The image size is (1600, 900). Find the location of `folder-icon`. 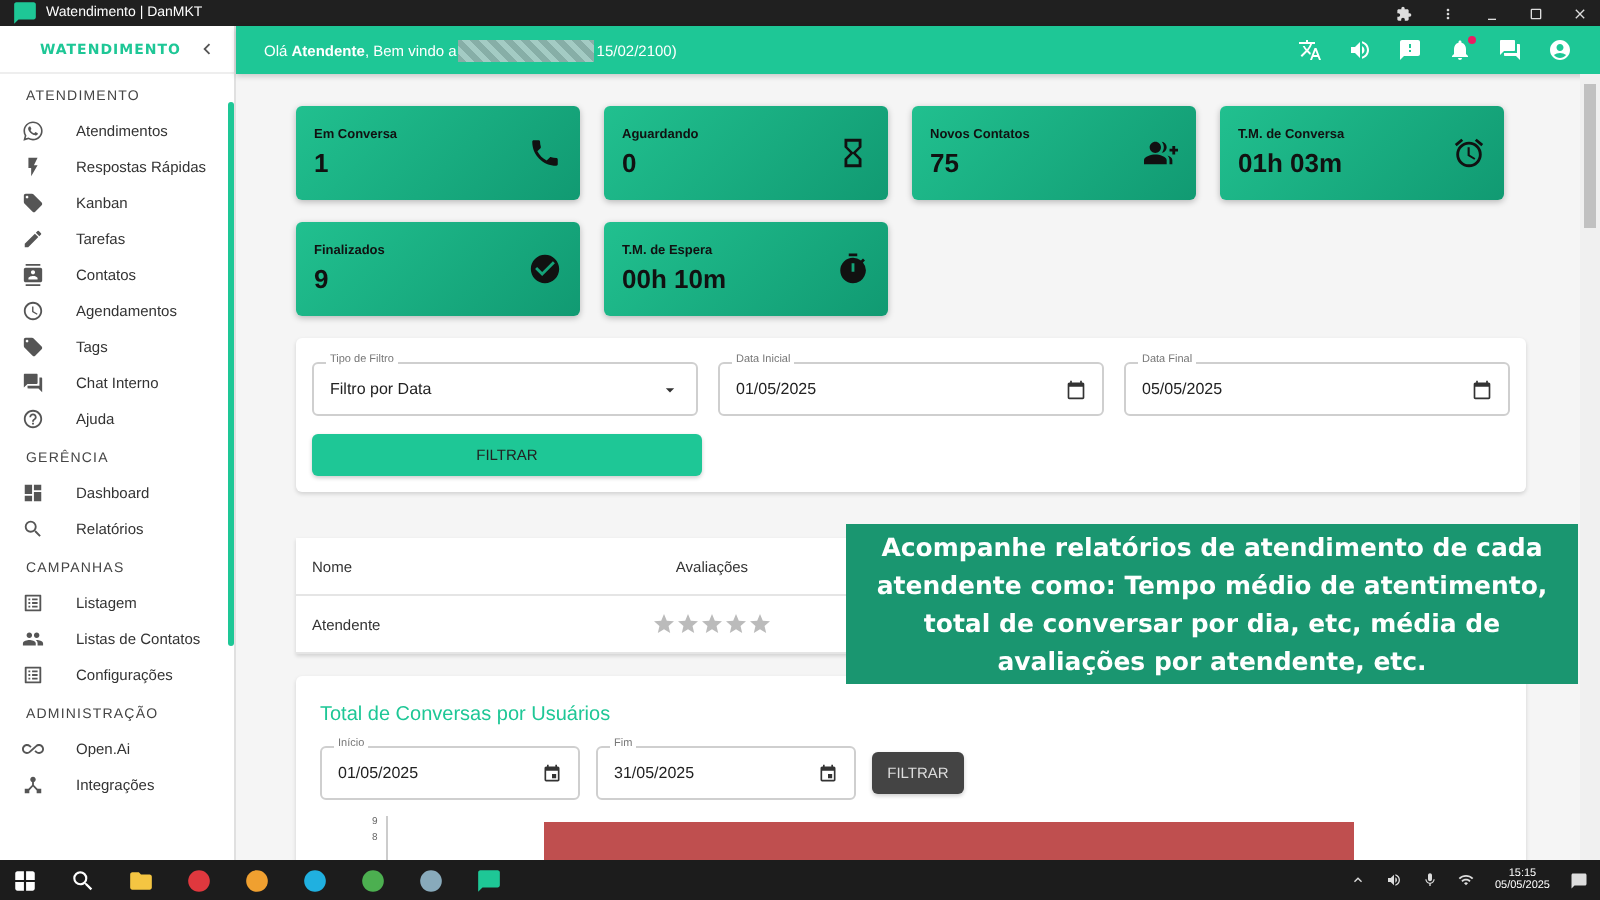

folder-icon is located at coordinates (141, 880).